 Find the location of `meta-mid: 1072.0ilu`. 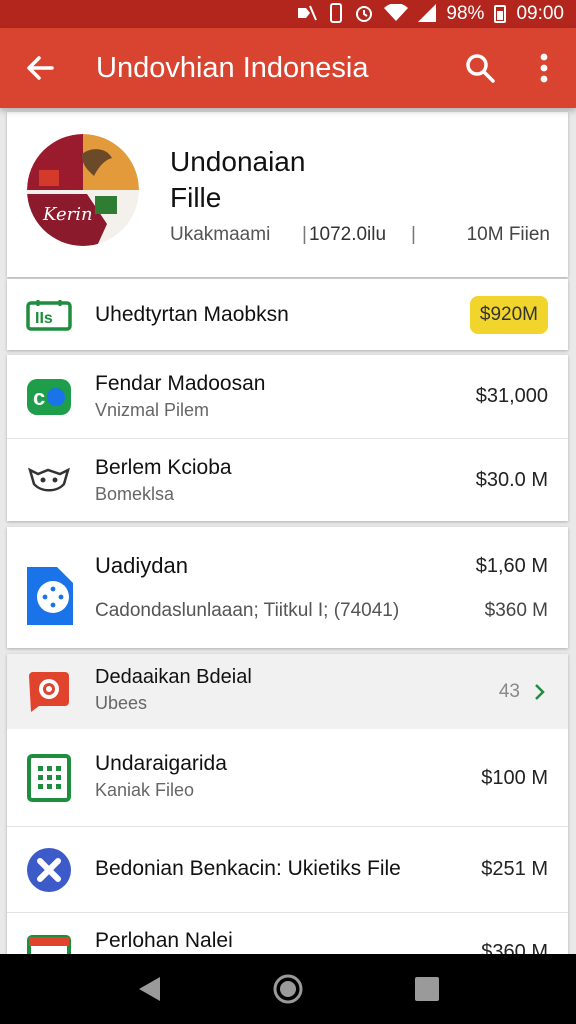

meta-mid: 1072.0ilu is located at coordinates (347, 234).